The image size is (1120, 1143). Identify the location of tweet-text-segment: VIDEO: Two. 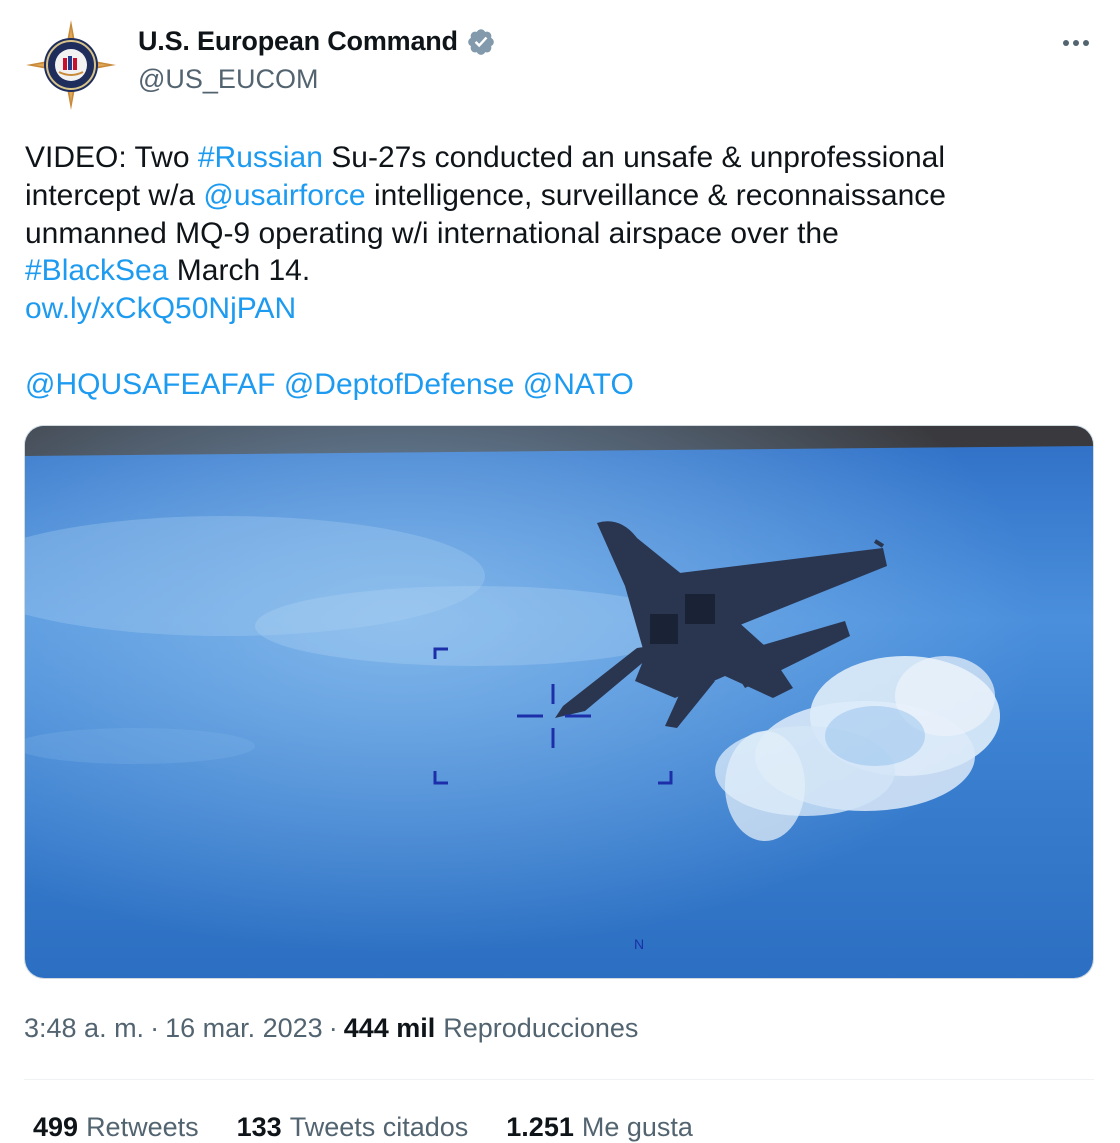
(111, 157).